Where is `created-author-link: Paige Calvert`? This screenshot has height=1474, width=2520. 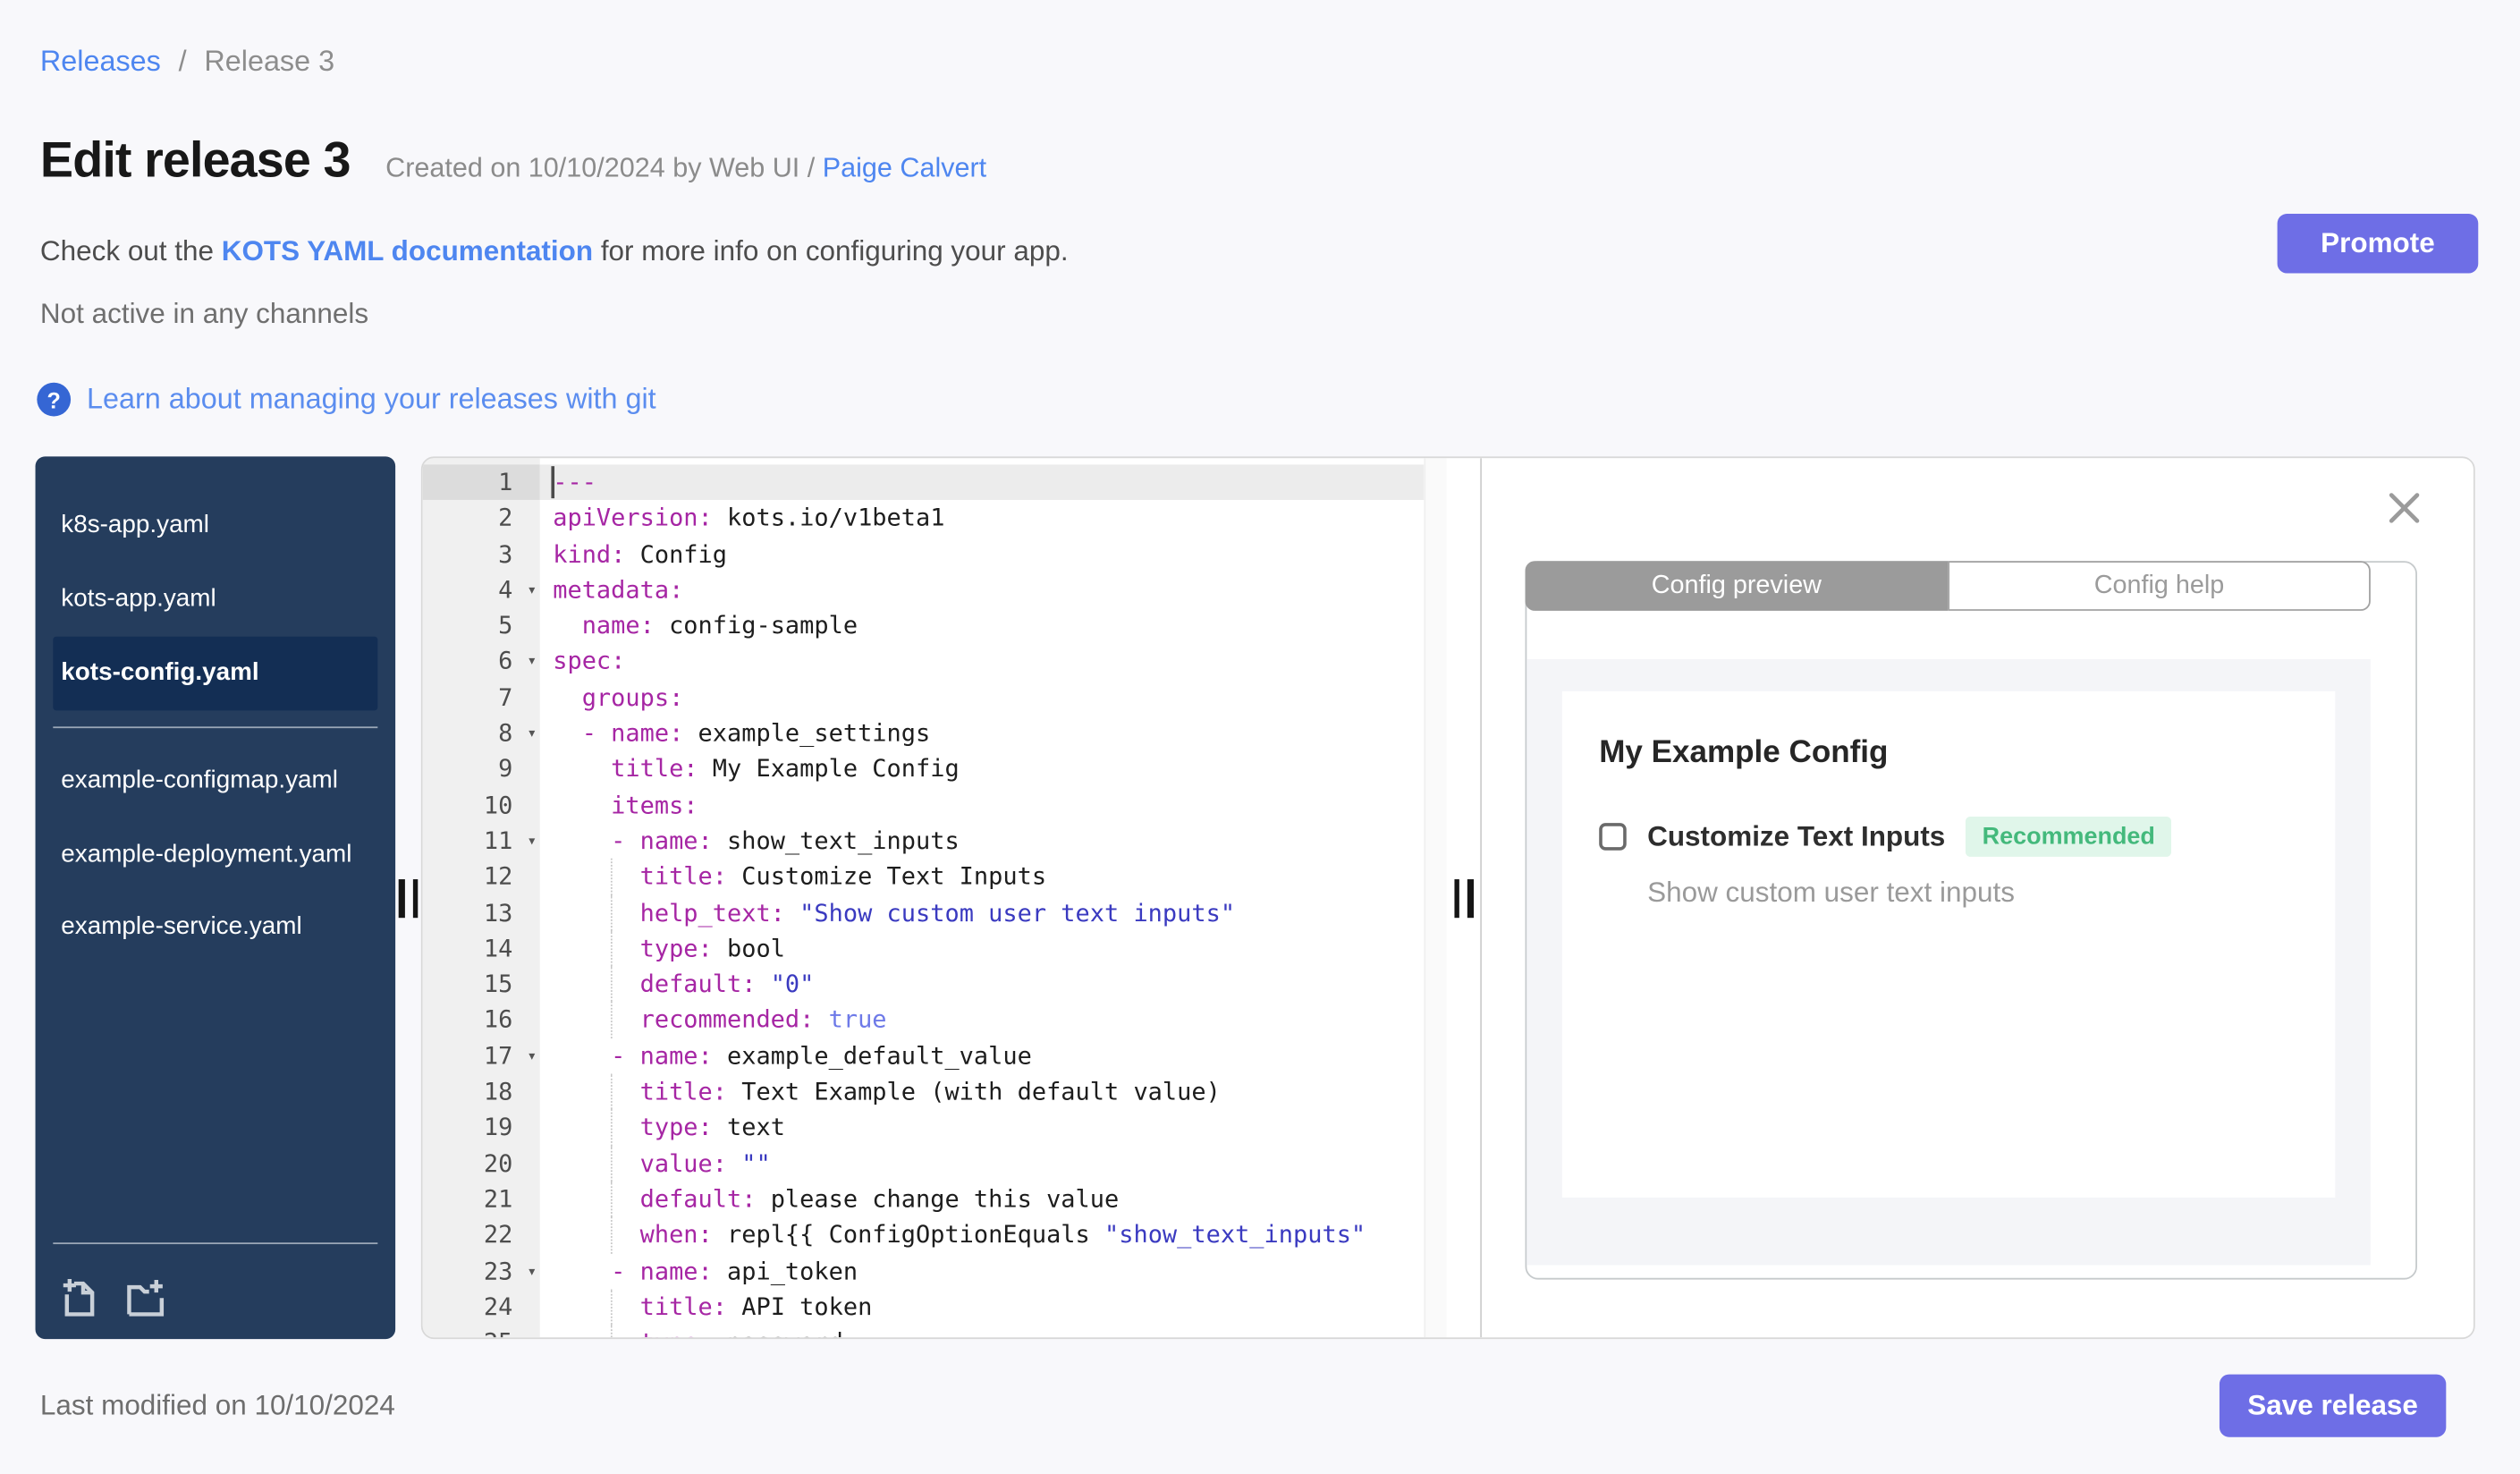
created-author-link: Paige Calvert is located at coordinates (904, 168).